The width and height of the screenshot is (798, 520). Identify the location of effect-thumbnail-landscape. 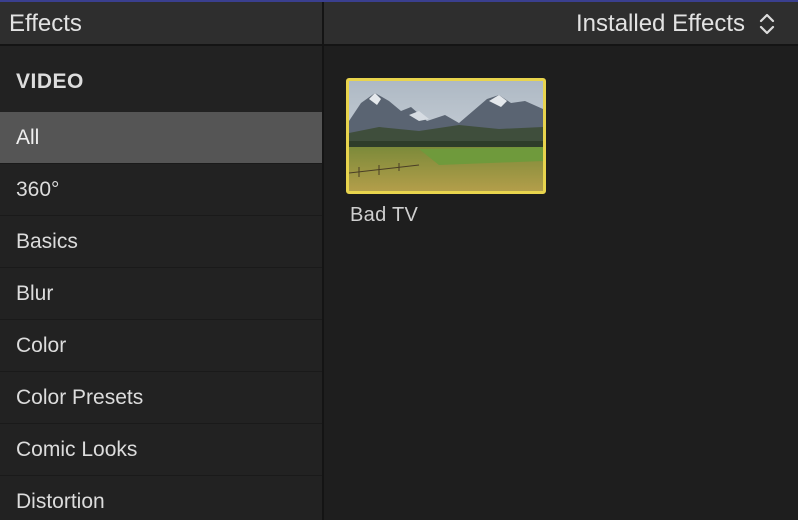
(446, 136).